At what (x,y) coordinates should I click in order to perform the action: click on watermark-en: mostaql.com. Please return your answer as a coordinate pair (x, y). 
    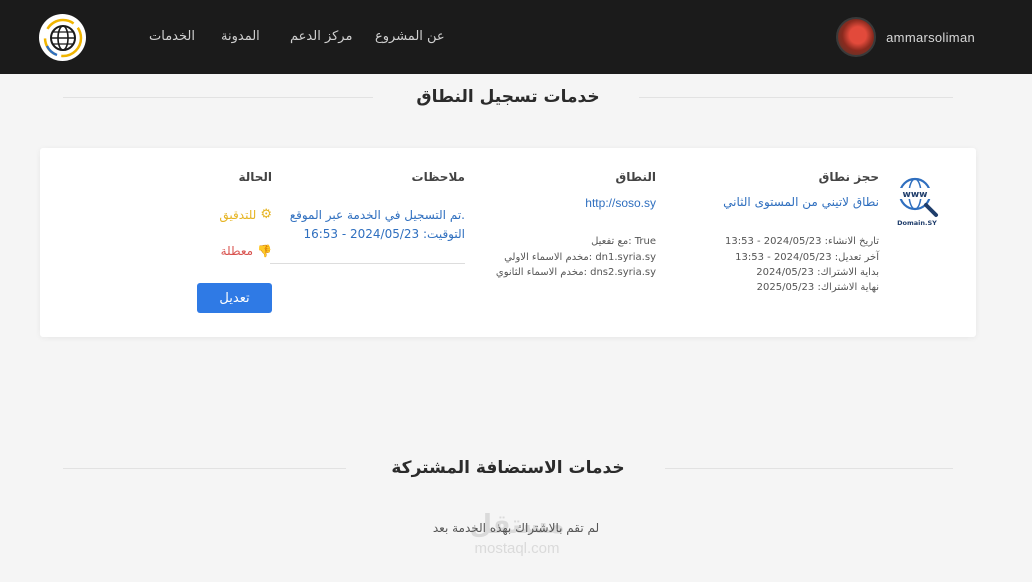
    Looking at the image, I should click on (517, 548).